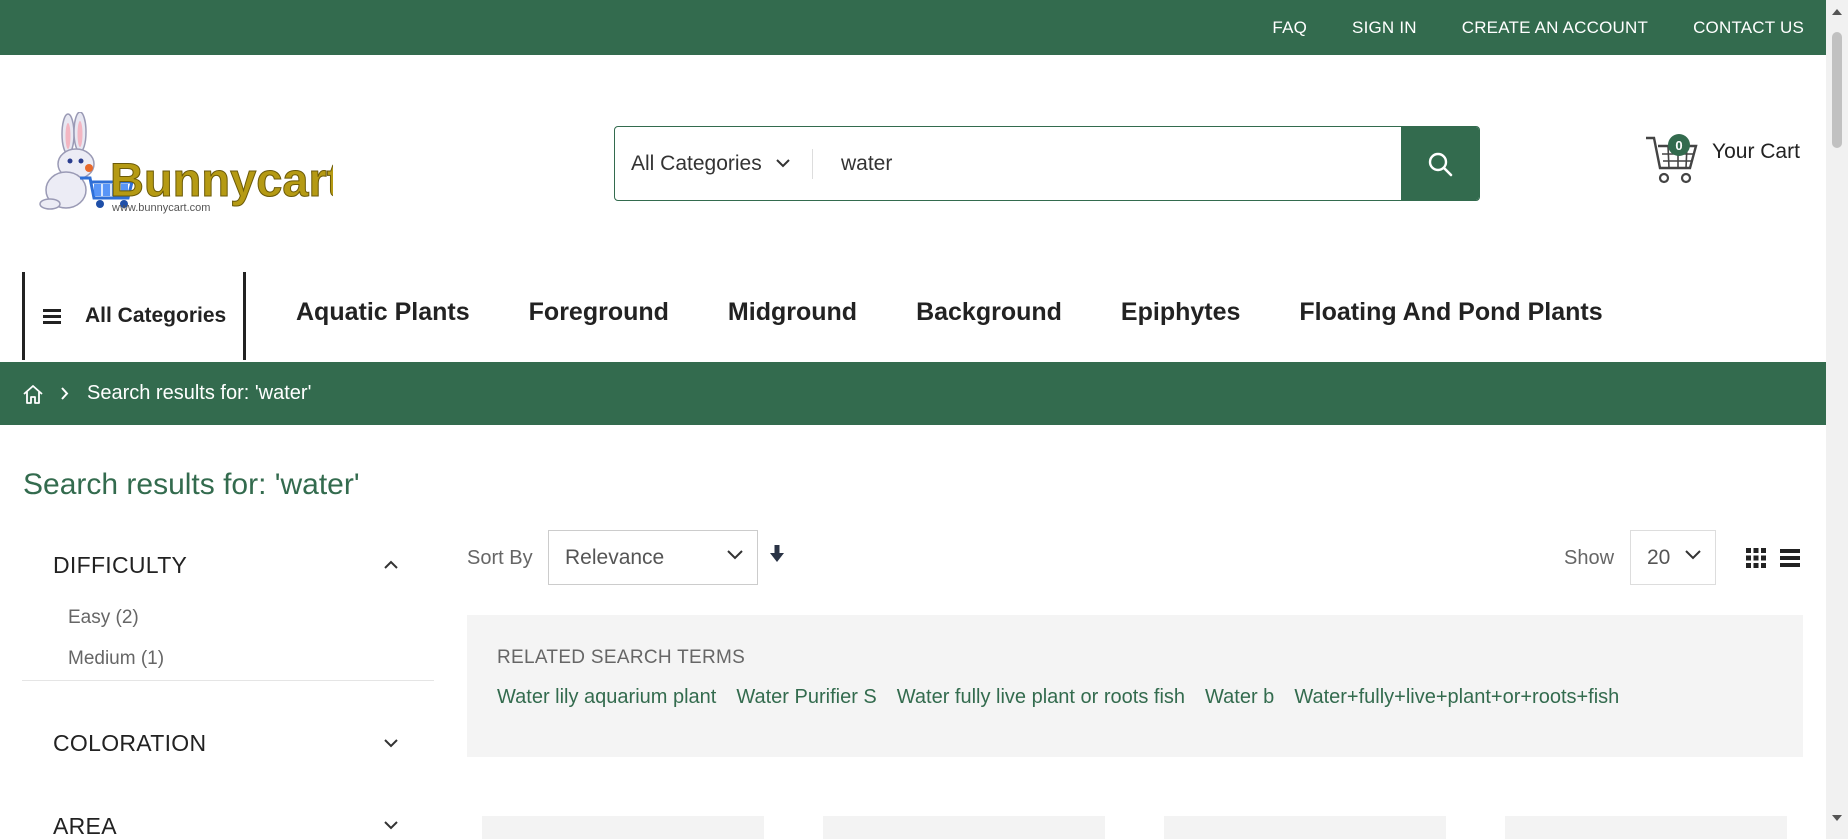 This screenshot has height=839, width=1848. I want to click on sort-by-value: Relevance, so click(615, 557).